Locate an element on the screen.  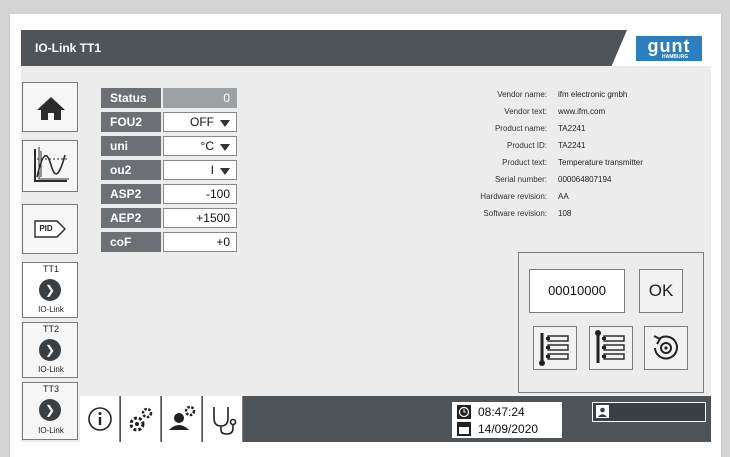
tt3-bus-label: IO-Link is located at coordinates (51, 430).